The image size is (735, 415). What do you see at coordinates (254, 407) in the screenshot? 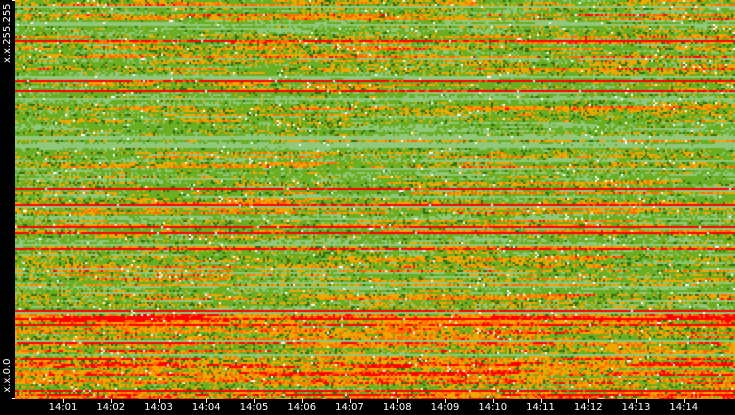
I see `x-tick-label: 14:05` at bounding box center [254, 407].